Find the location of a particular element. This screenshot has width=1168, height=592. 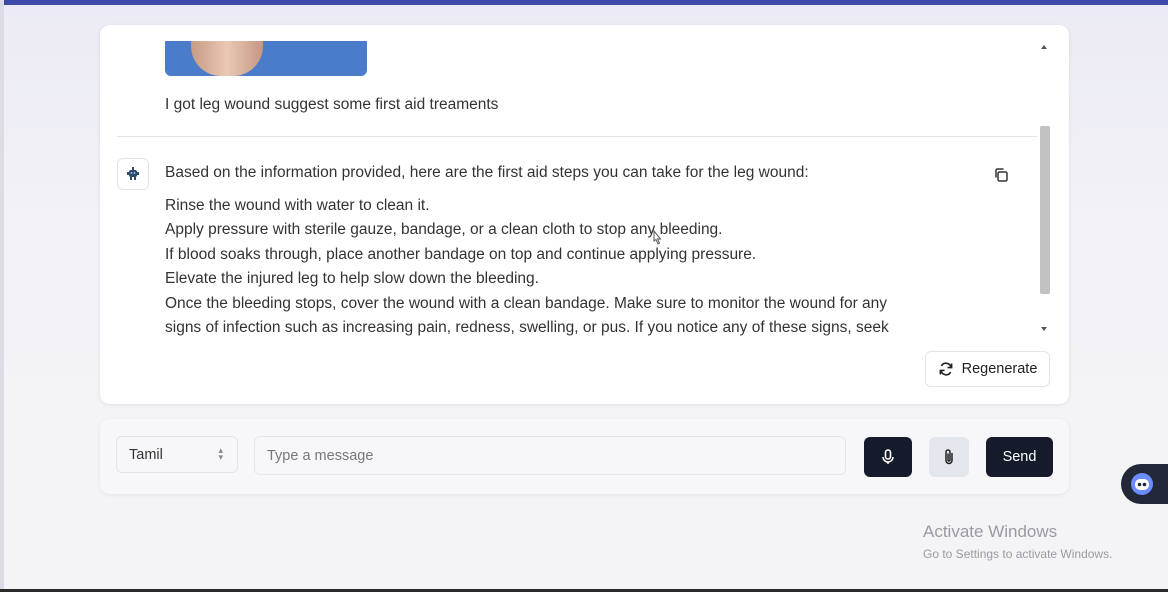

paperclip-icon is located at coordinates (949, 457).